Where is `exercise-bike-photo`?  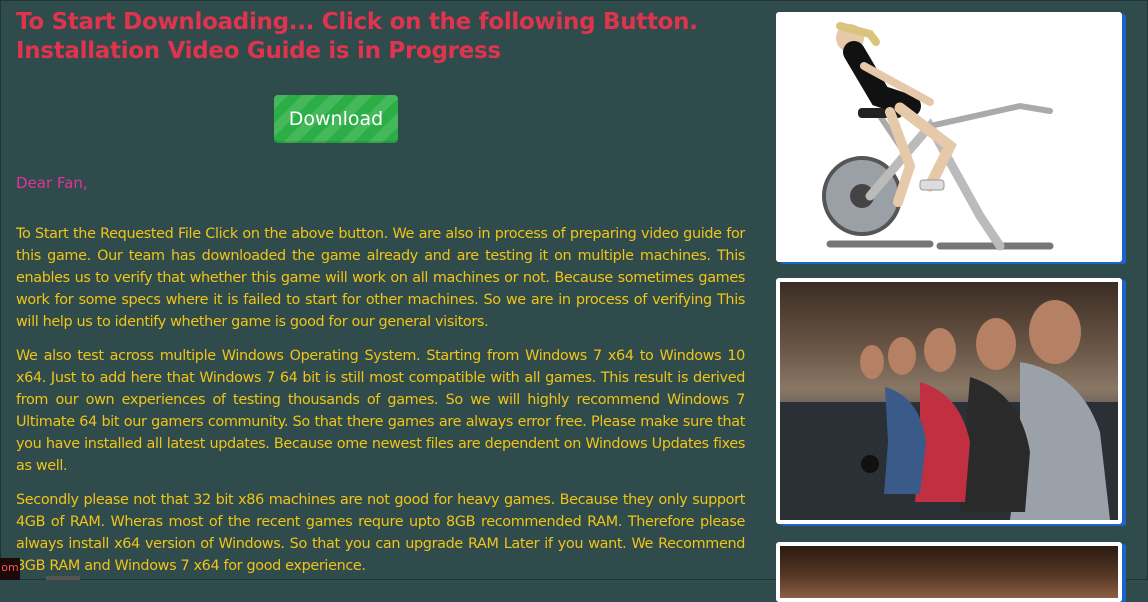 exercise-bike-photo is located at coordinates (949, 137).